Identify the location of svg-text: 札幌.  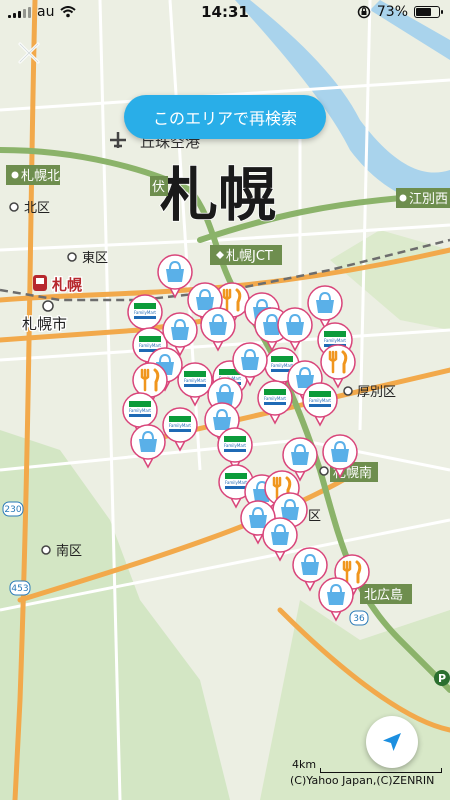
(66, 285).